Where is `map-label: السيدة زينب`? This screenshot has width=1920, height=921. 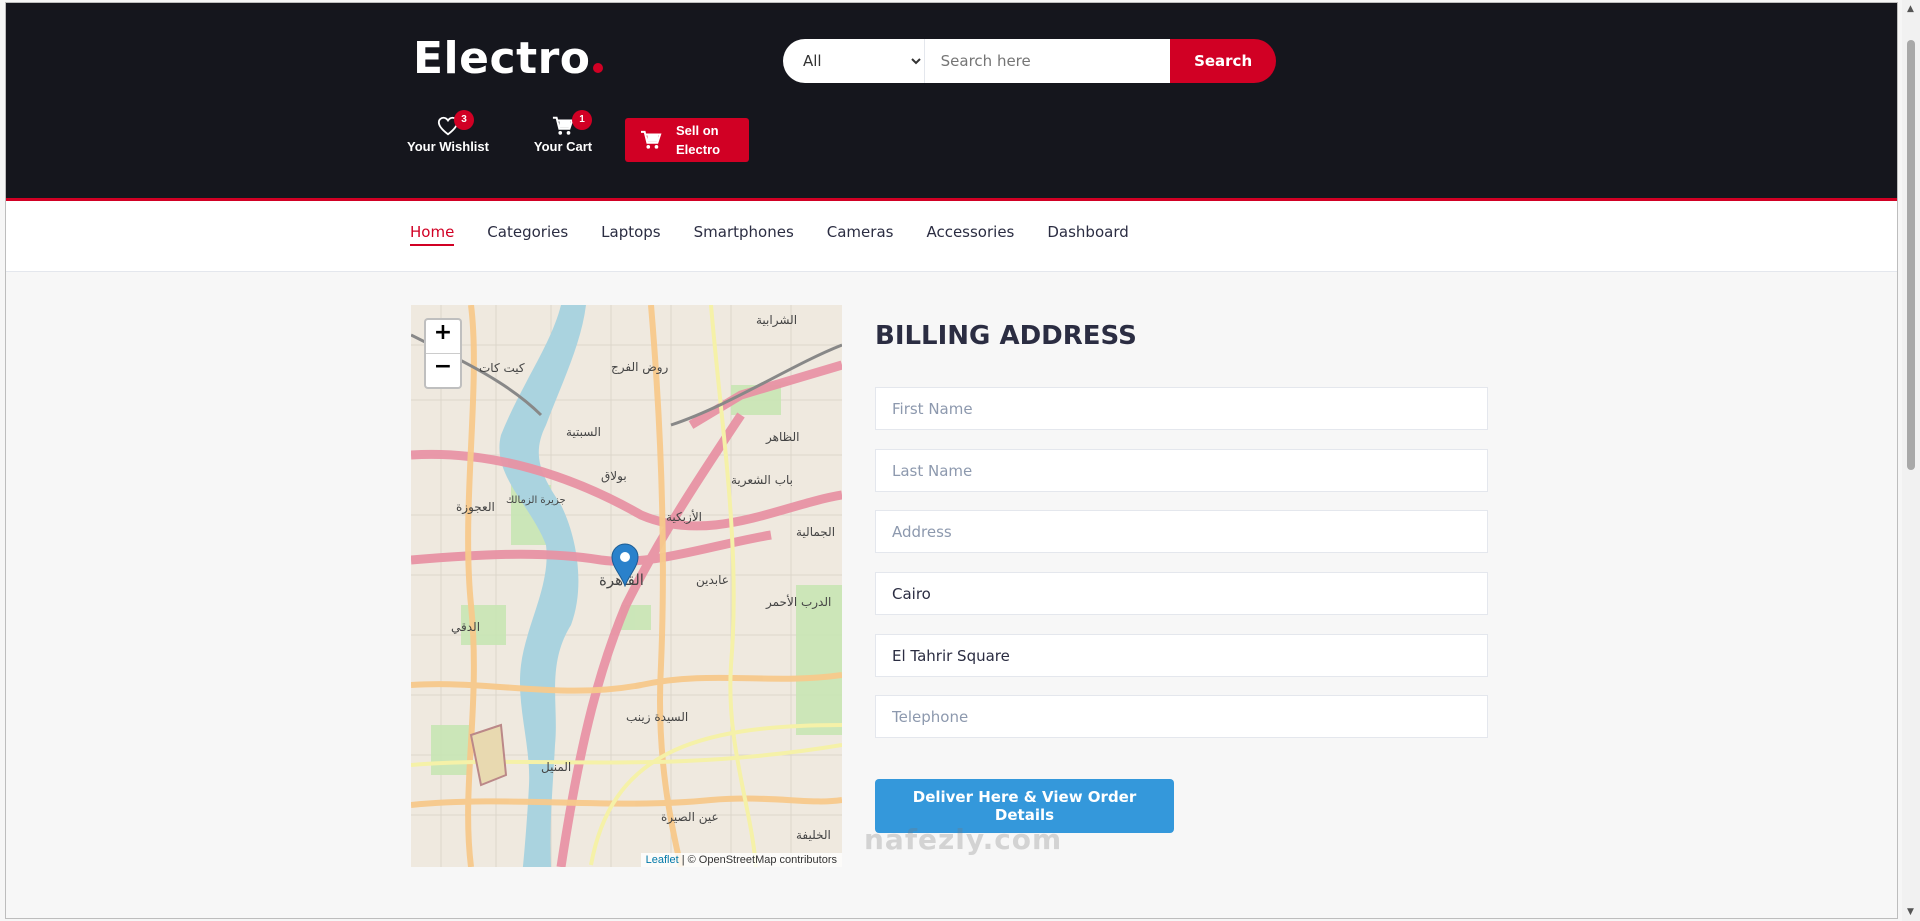 map-label: السيدة زينب is located at coordinates (657, 717).